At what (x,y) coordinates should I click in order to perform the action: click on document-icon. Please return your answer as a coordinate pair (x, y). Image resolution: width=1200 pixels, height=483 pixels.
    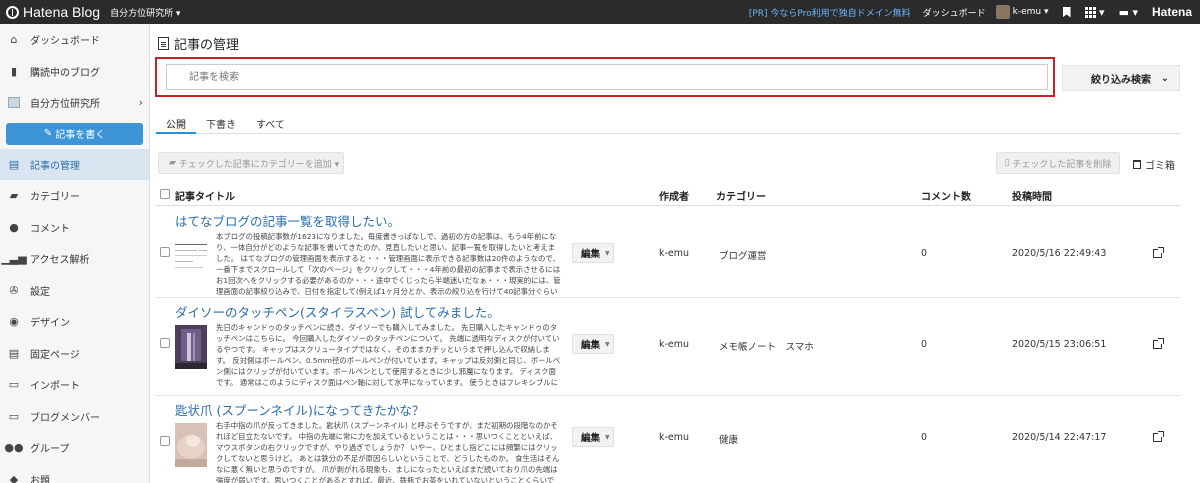
    Looking at the image, I should click on (163, 43).